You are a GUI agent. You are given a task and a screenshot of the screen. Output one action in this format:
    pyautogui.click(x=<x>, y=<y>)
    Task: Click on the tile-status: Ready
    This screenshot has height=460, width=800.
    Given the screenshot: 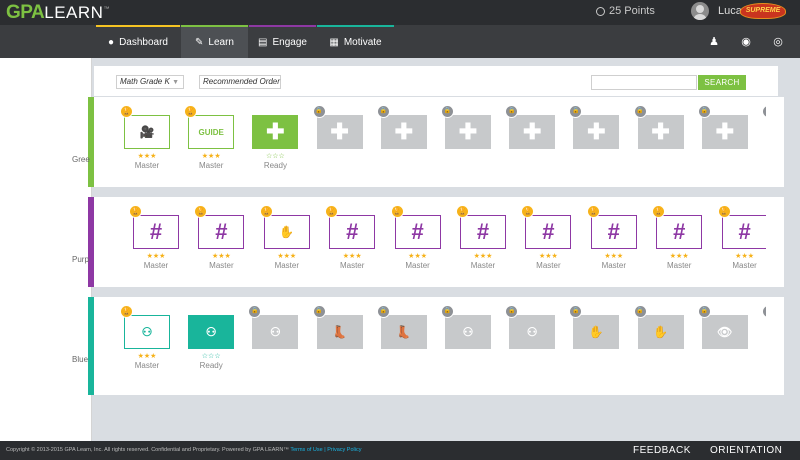 What is the action you would take?
    pyautogui.click(x=211, y=365)
    